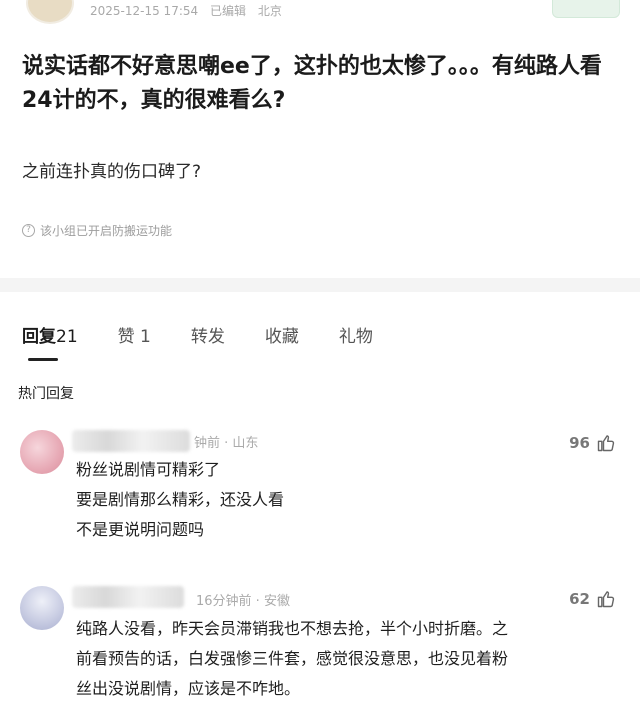 The height and width of the screenshot is (728, 640). What do you see at coordinates (46, 394) in the screenshot?
I see `hot-replies-heading: 热门回复` at bounding box center [46, 394].